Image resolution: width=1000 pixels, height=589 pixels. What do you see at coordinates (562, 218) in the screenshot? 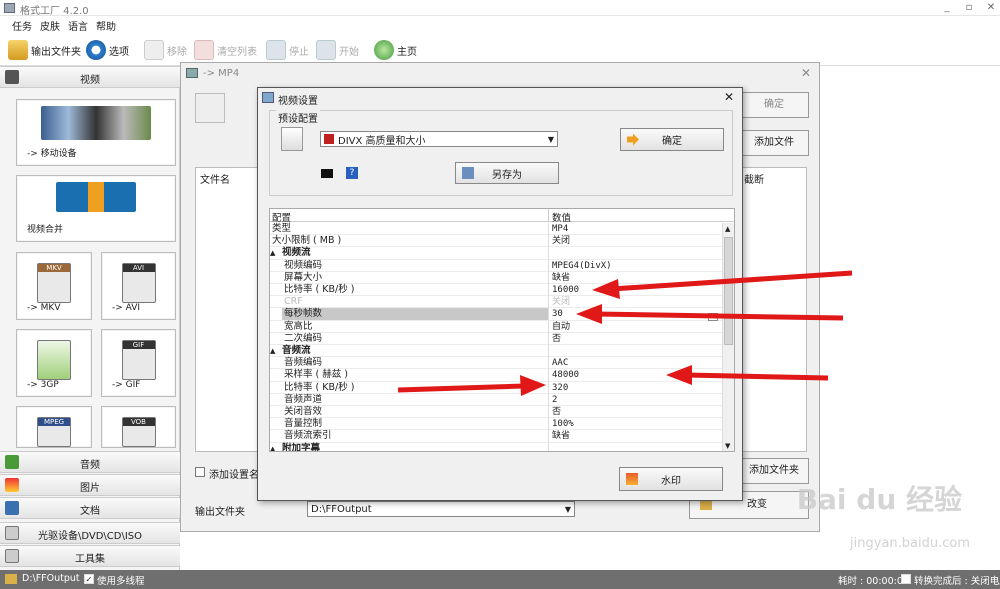
I see `grid-header-value: 数值` at bounding box center [562, 218].